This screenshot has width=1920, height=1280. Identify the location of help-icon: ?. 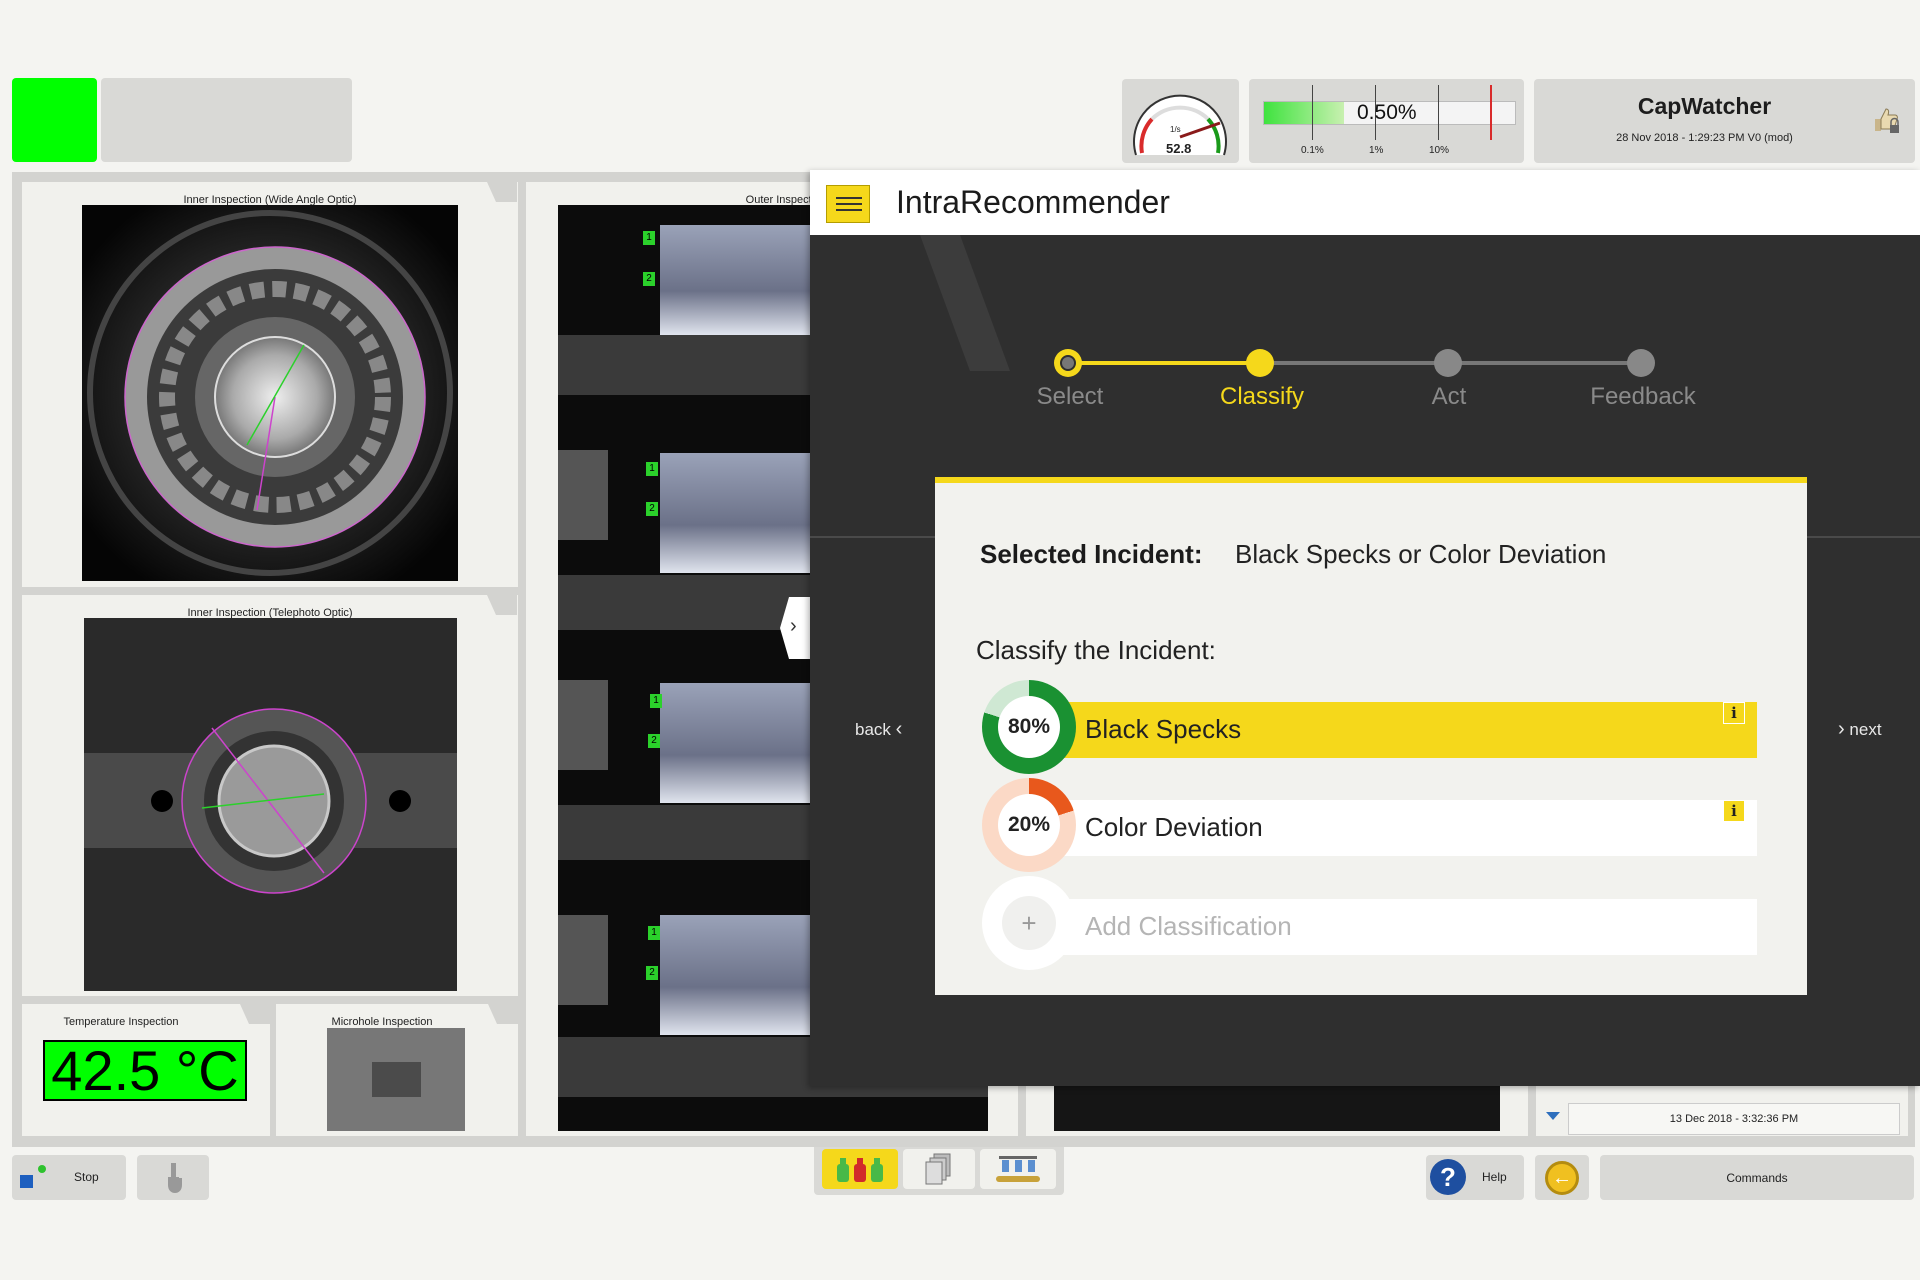
(1448, 1177).